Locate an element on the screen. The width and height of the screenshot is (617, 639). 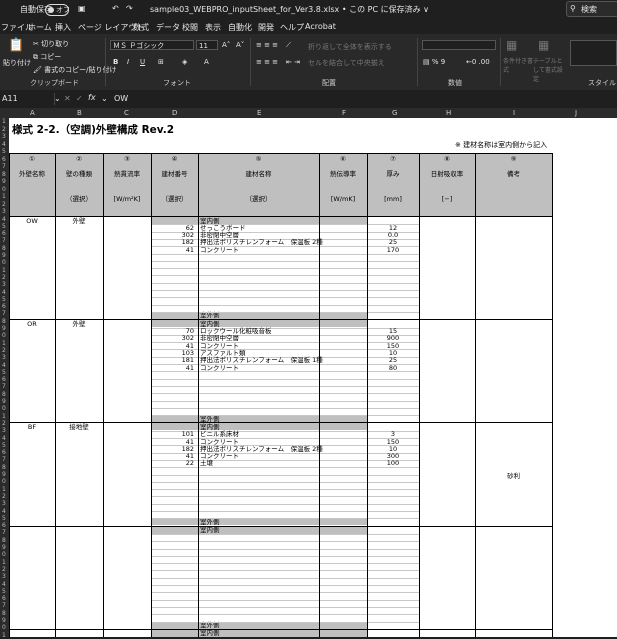
formula-dropdown-icon: ⌄ is located at coordinates (104, 98).